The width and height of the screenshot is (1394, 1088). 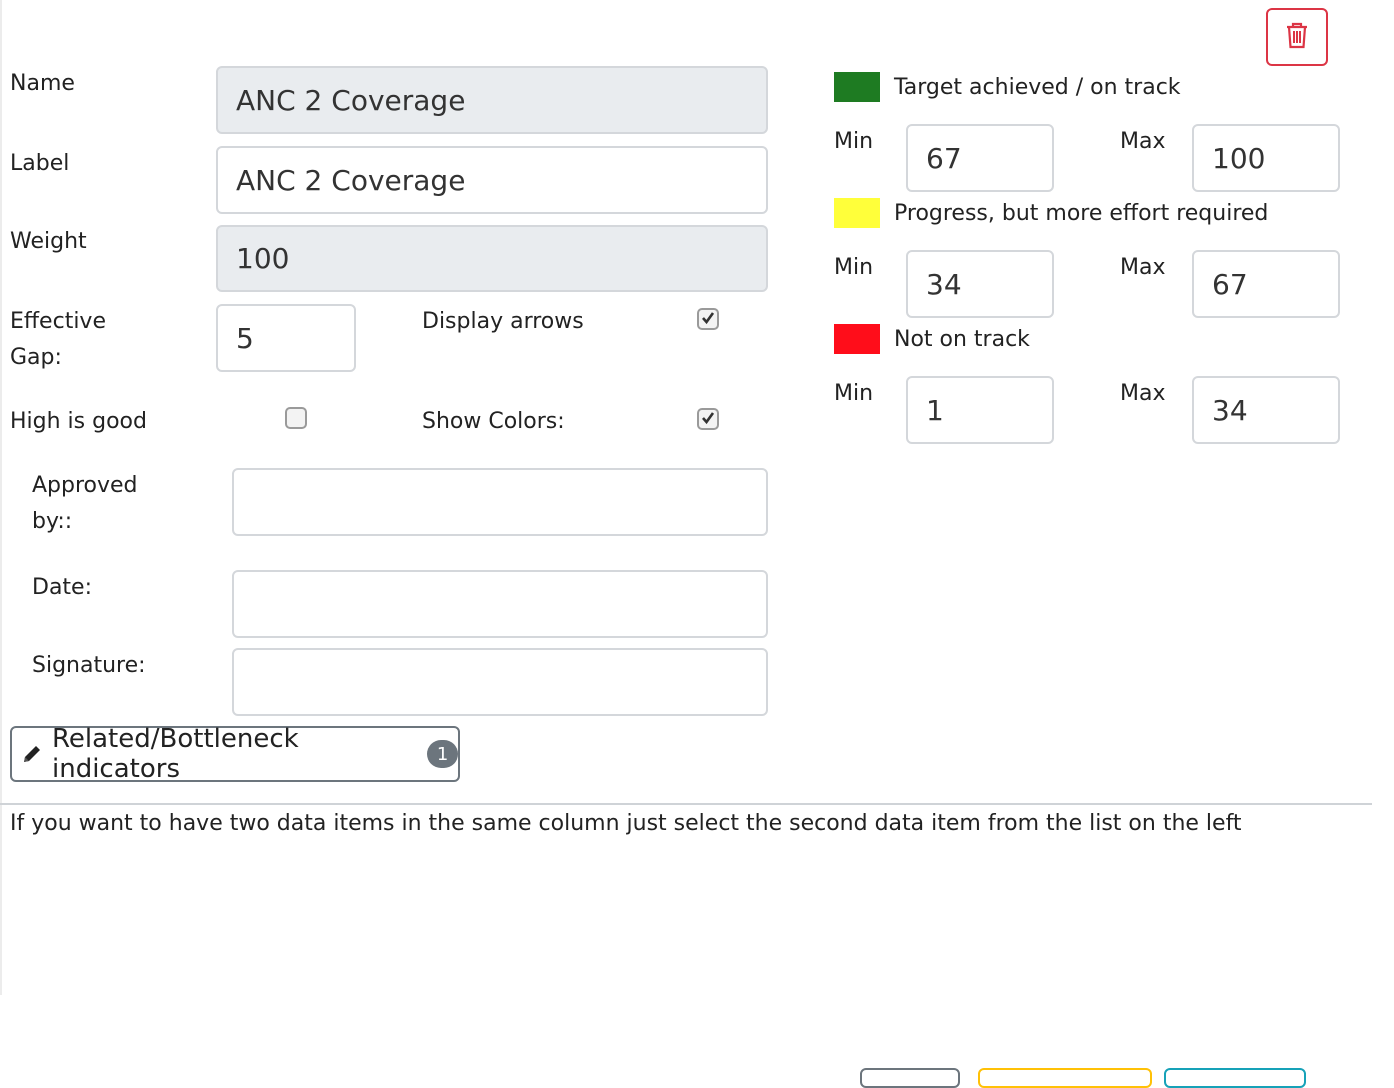 I want to click on not-on-track-min-field, so click(x=980, y=410).